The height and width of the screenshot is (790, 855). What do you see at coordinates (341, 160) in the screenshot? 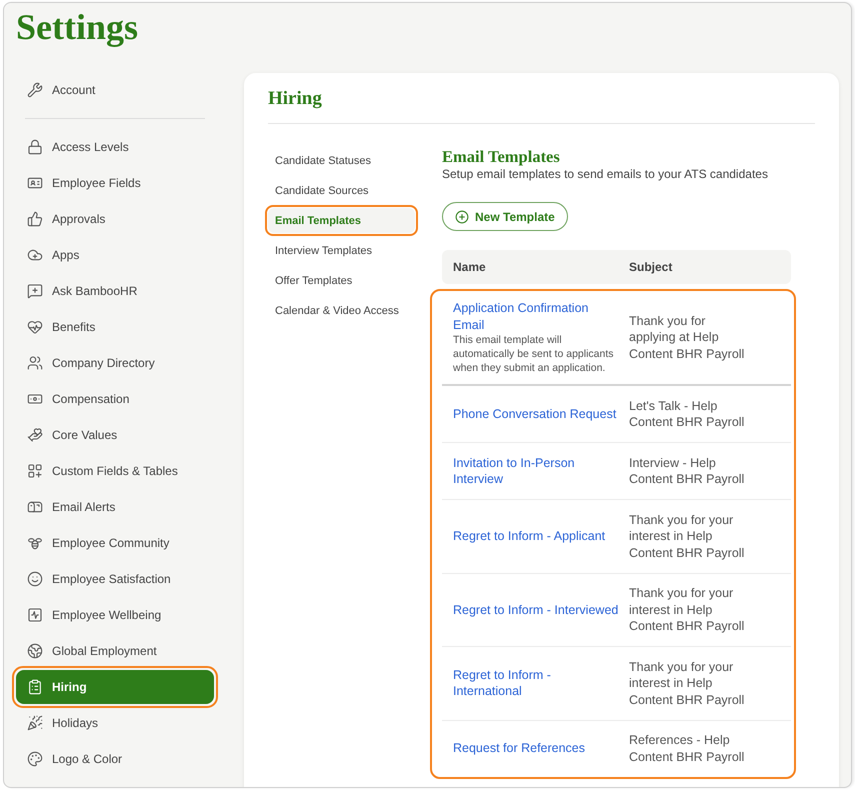
I see `subnav-item: Candidate Statuses` at bounding box center [341, 160].